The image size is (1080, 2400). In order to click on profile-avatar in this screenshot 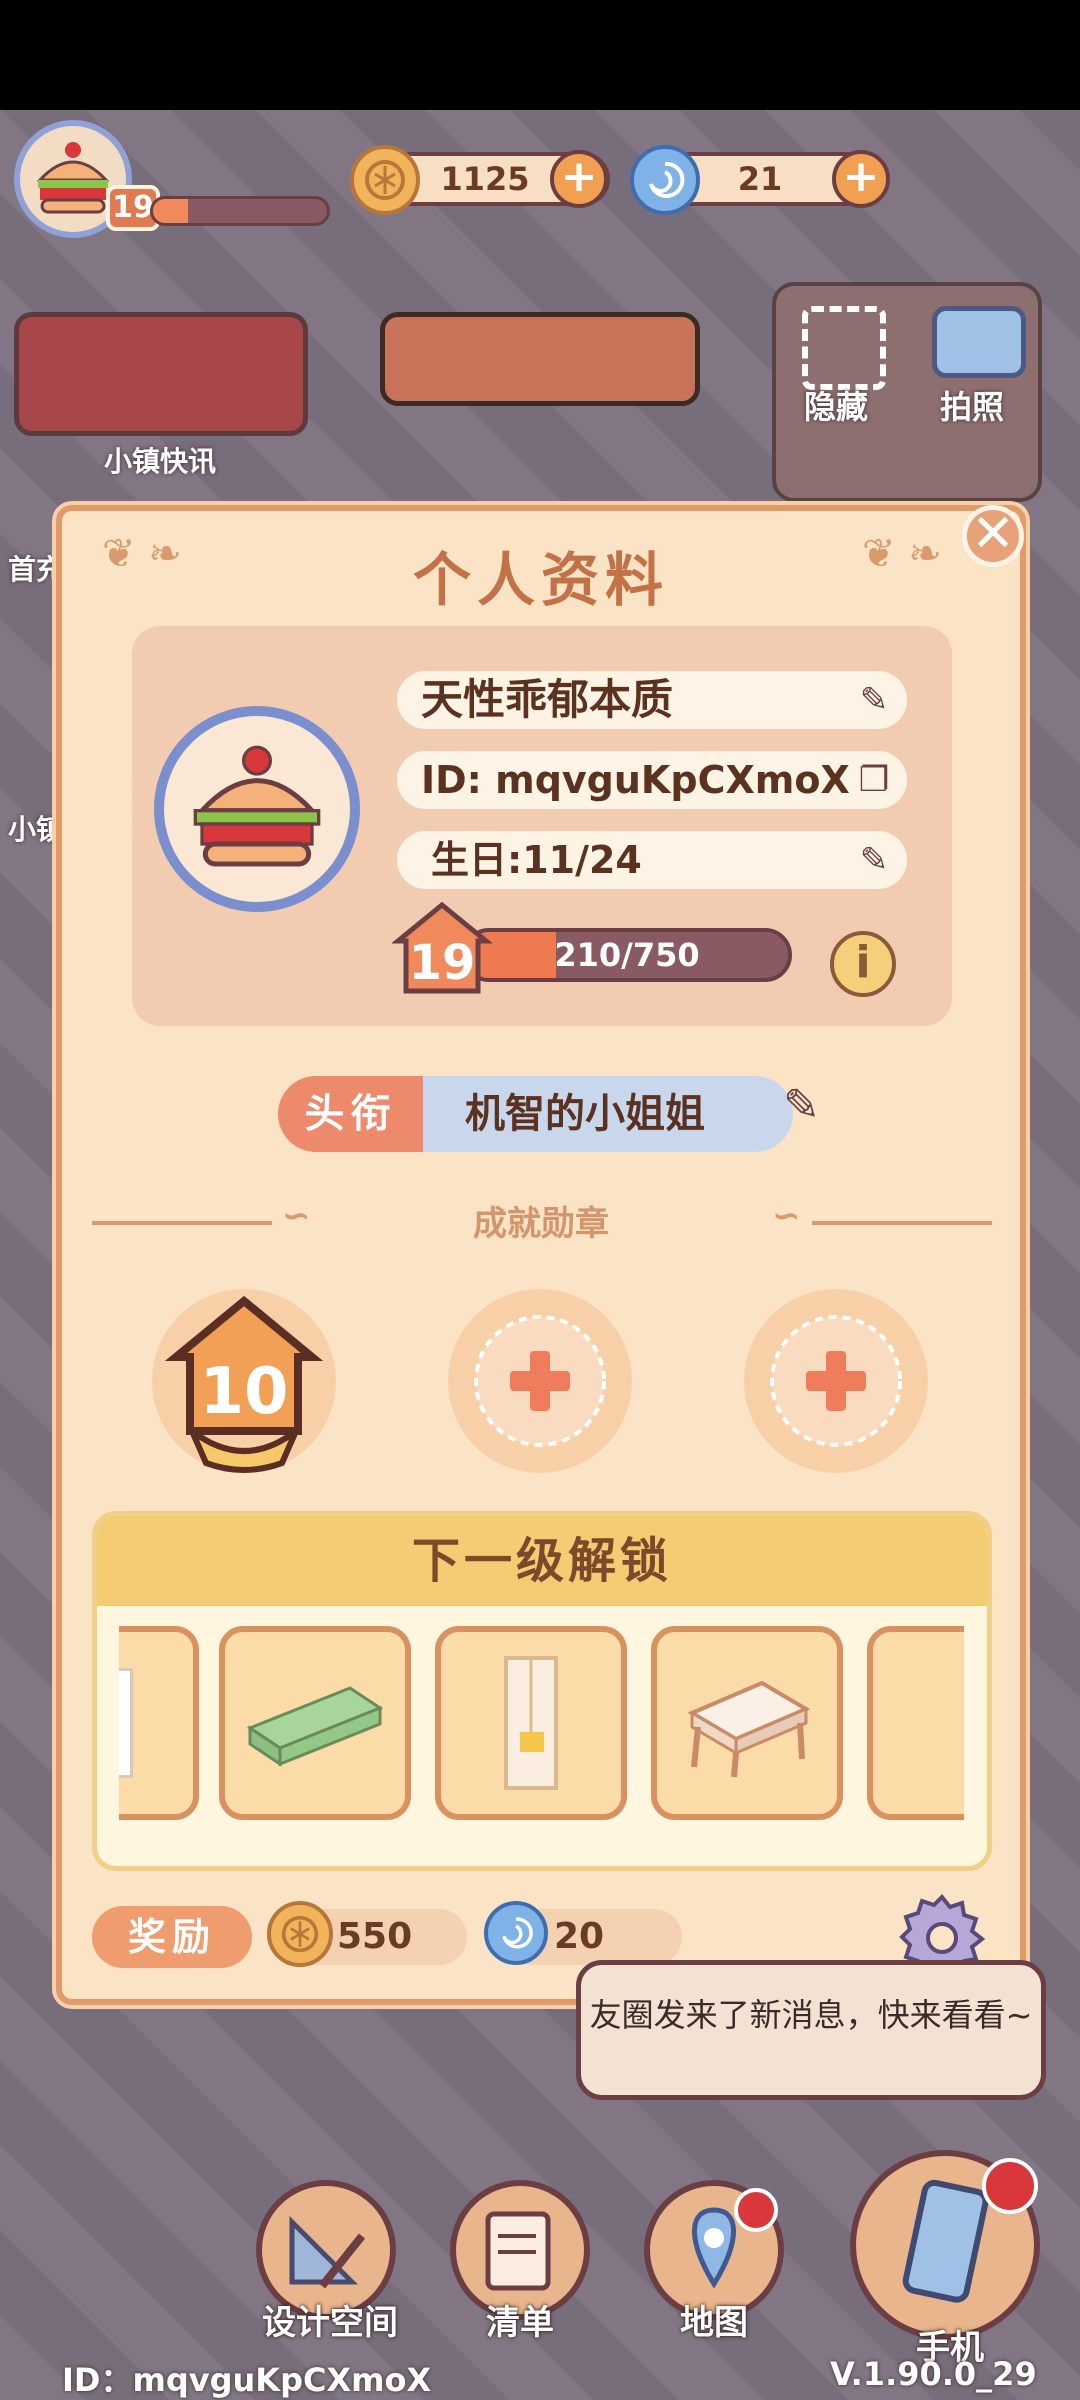, I will do `click(257, 809)`.